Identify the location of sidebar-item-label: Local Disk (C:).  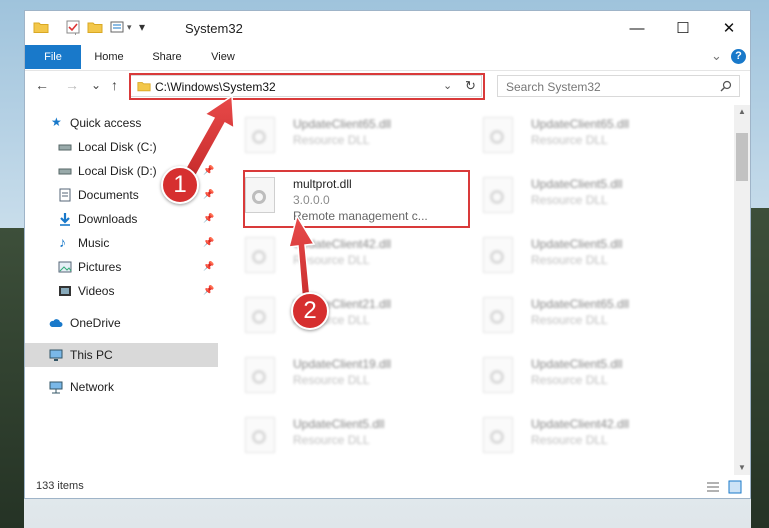
(117, 147).